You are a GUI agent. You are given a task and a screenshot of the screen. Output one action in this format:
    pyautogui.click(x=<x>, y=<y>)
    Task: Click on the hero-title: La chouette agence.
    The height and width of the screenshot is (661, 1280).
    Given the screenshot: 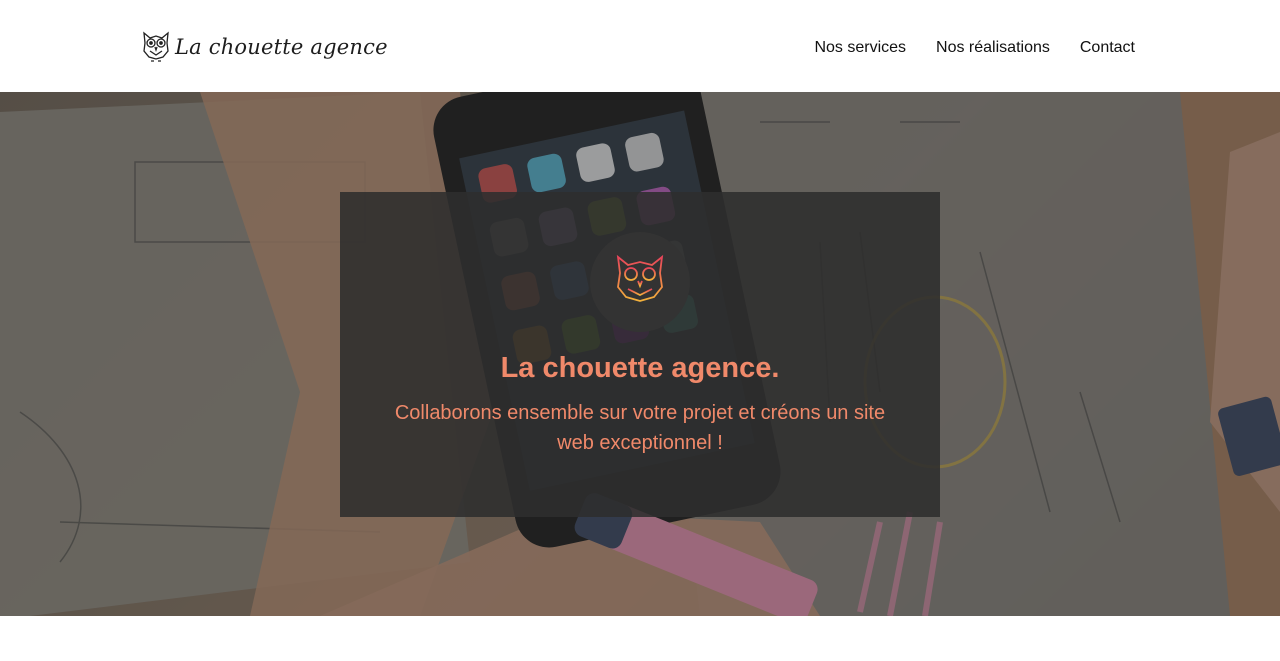 What is the action you would take?
    pyautogui.click(x=640, y=368)
    